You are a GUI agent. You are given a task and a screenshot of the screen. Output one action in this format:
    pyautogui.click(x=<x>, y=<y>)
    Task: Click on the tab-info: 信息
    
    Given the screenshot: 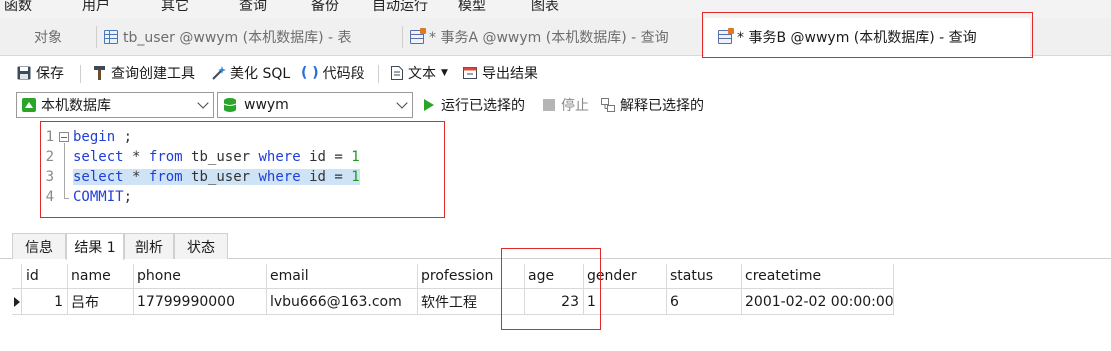 What is the action you would take?
    pyautogui.click(x=39, y=246)
    